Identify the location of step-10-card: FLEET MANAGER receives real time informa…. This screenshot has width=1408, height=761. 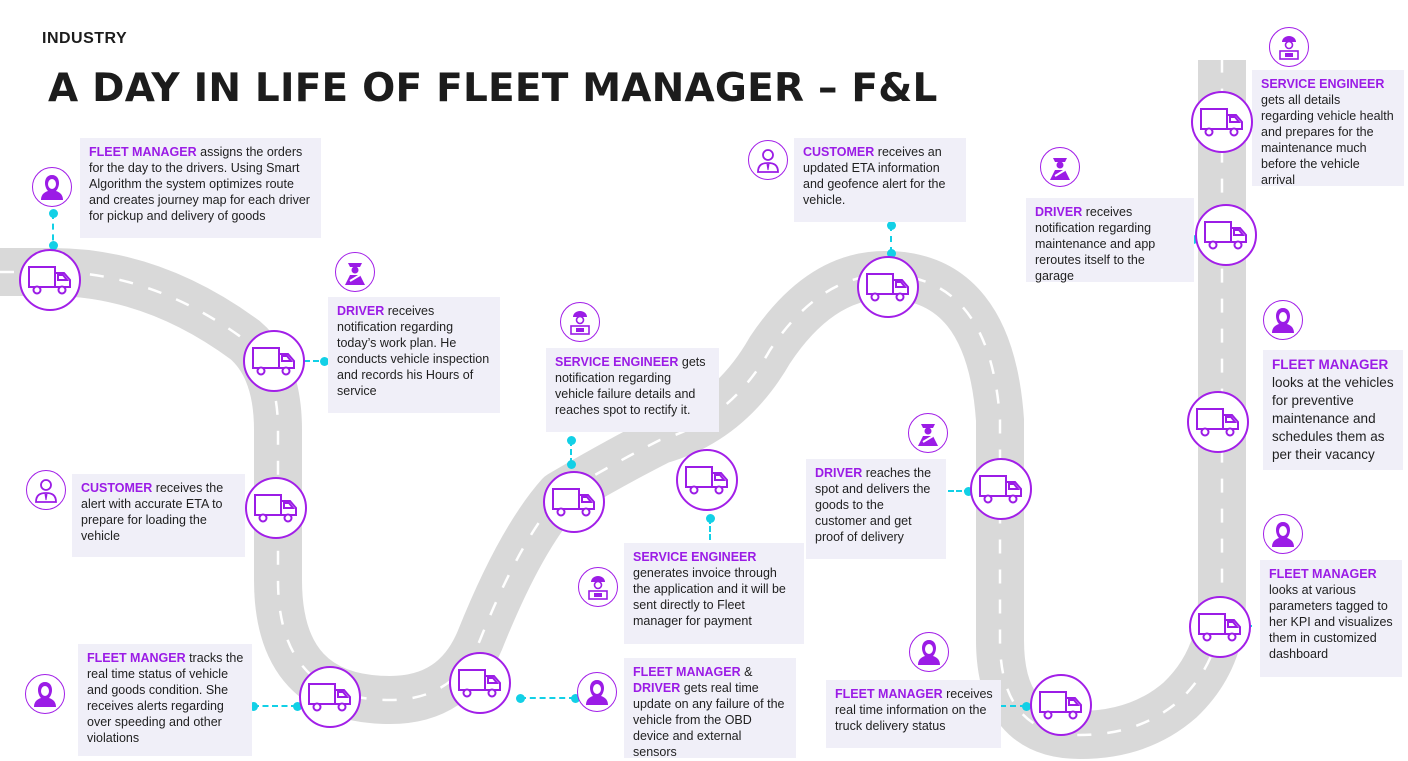
(913, 714).